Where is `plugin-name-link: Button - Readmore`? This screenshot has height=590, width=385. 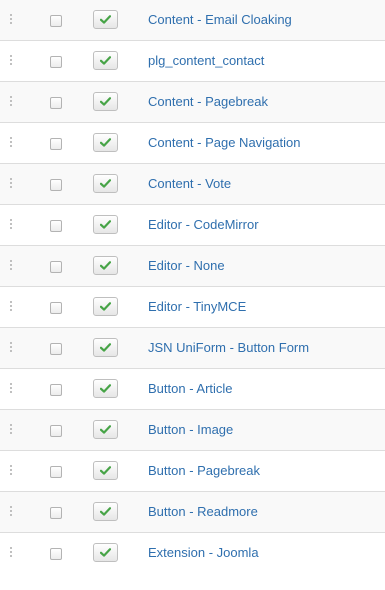
plugin-name-link: Button - Readmore is located at coordinates (203, 512).